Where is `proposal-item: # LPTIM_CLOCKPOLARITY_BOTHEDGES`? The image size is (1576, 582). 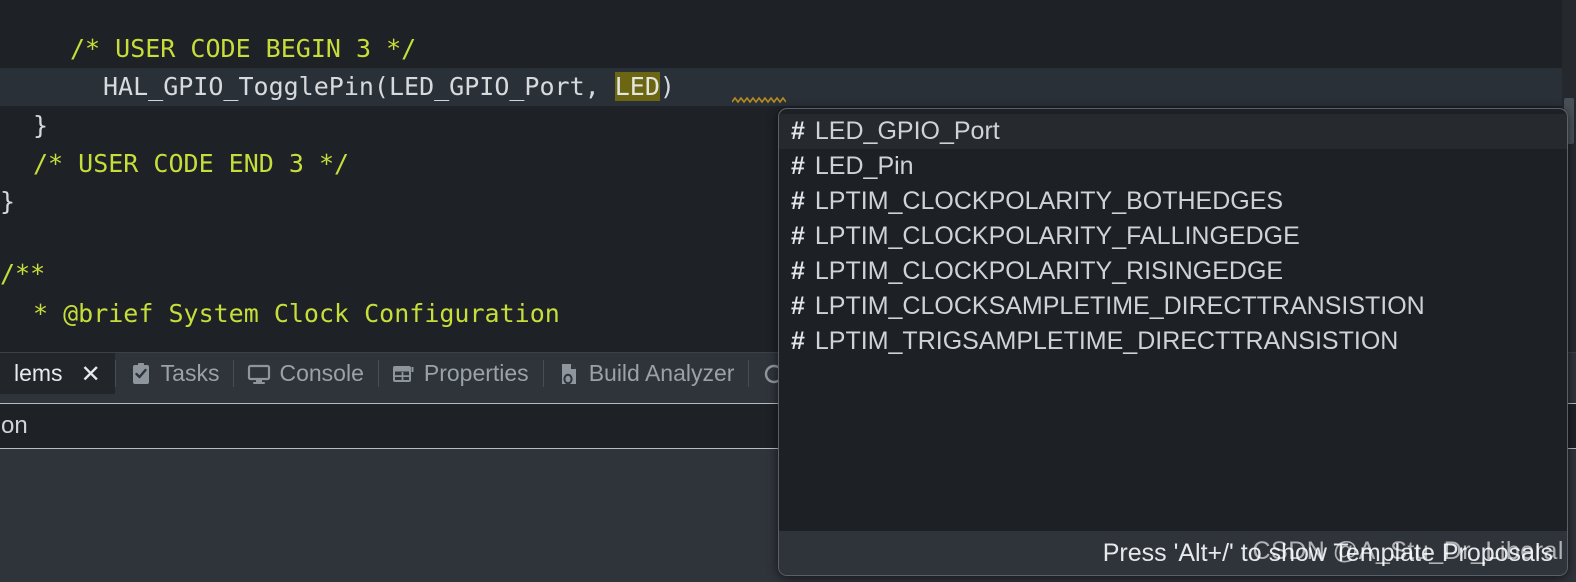
proposal-item: # LPTIM_CLOCKPOLARITY_BOTHEDGES is located at coordinates (1173, 201).